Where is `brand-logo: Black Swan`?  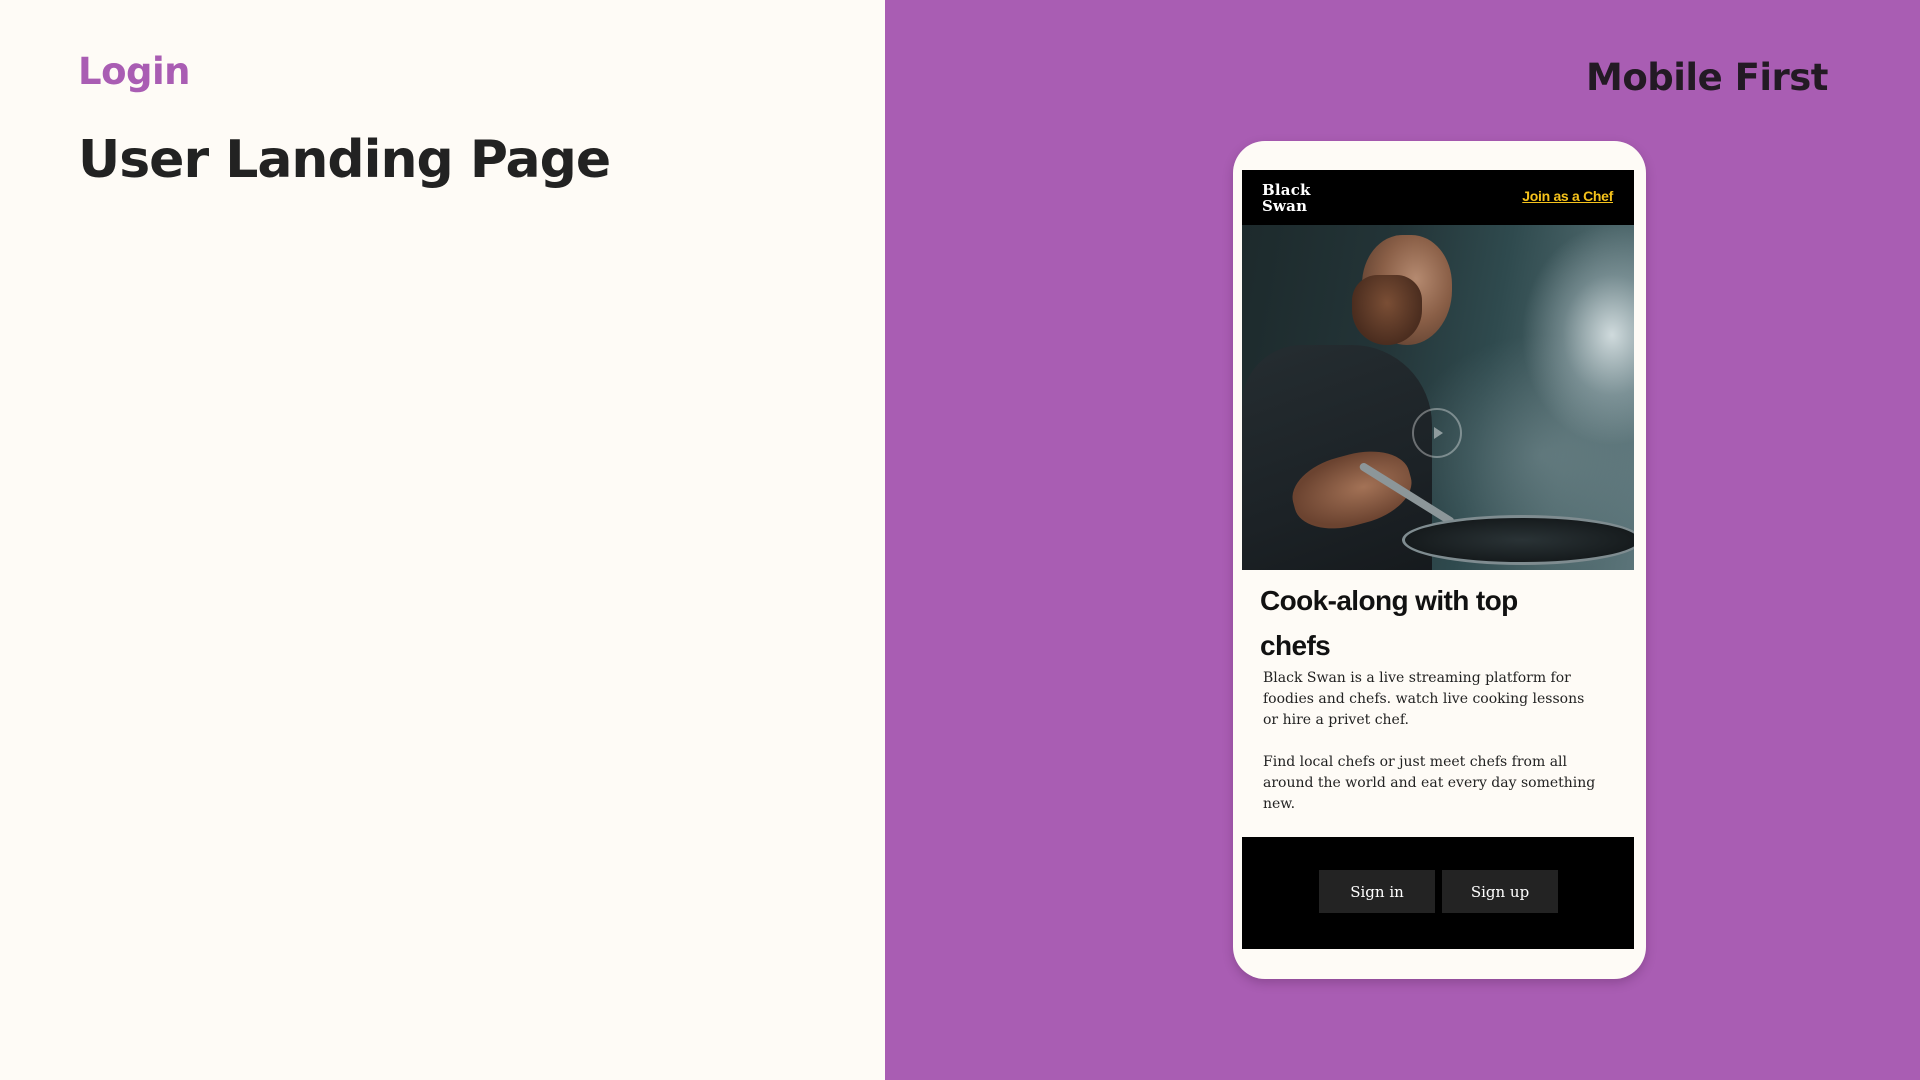 brand-logo: Black Swan is located at coordinates (1292, 198).